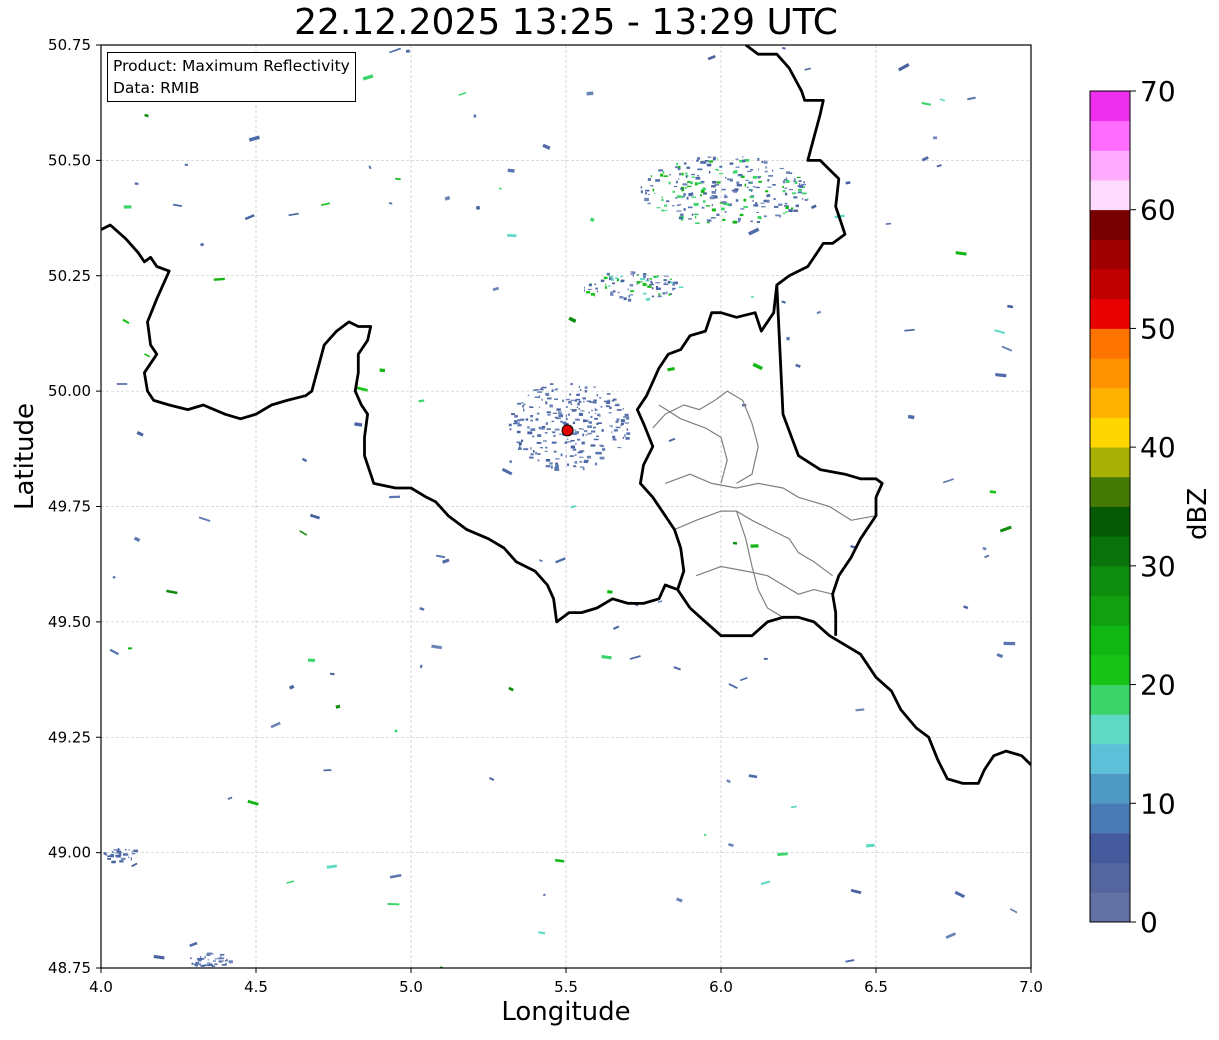 This screenshot has height=1040, width=1219. Describe the element at coordinates (1158, 210) in the screenshot. I see `colorbar-tick-label: 60` at that location.